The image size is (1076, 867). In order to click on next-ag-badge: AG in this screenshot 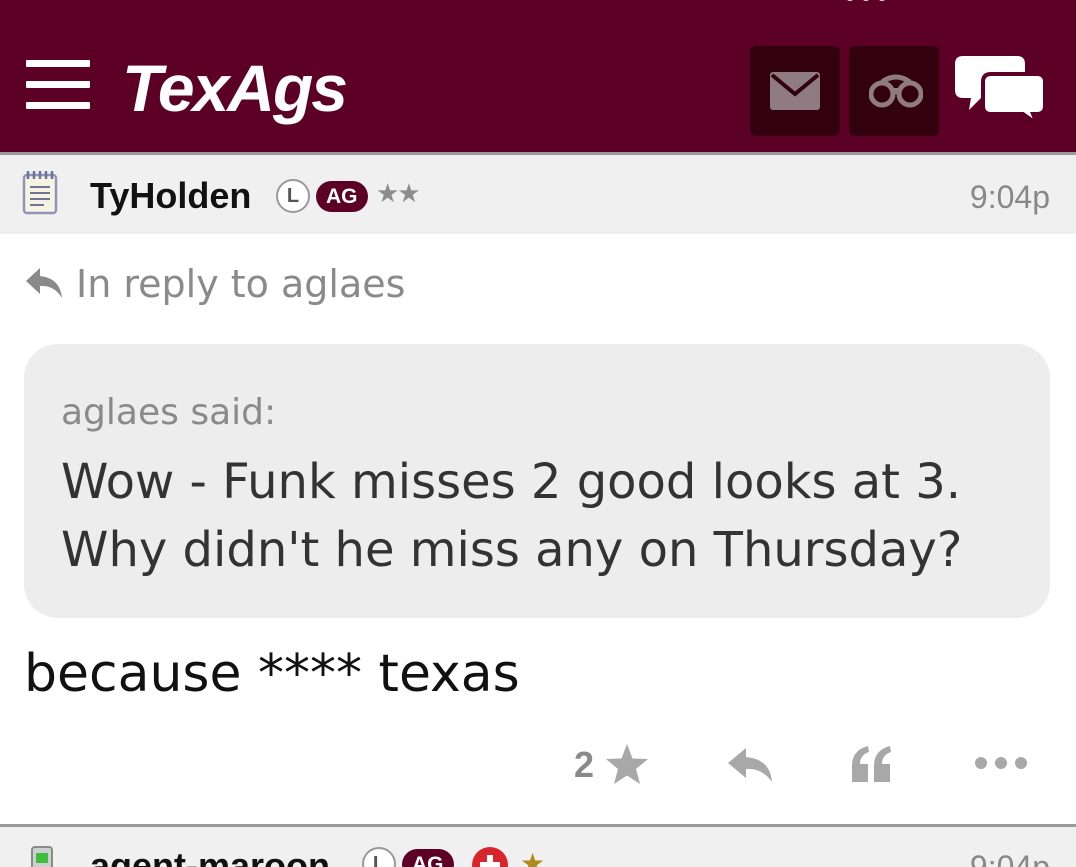, I will do `click(428, 858)`.